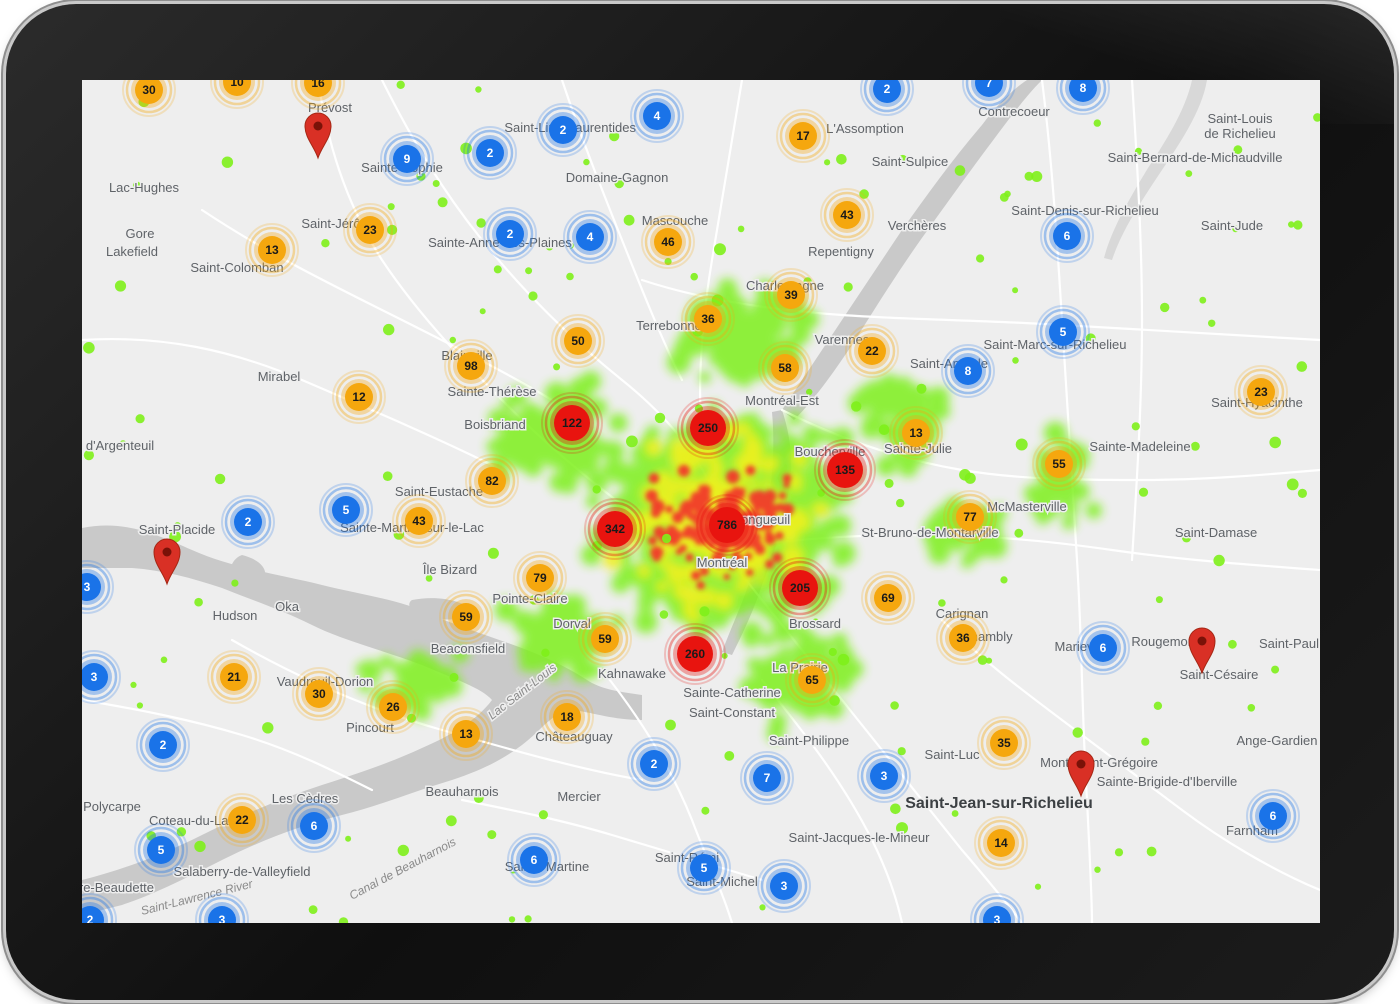 Image resolution: width=1400 pixels, height=1004 pixels. What do you see at coordinates (970, 517) in the screenshot?
I see `cluster-count: 77` at bounding box center [970, 517].